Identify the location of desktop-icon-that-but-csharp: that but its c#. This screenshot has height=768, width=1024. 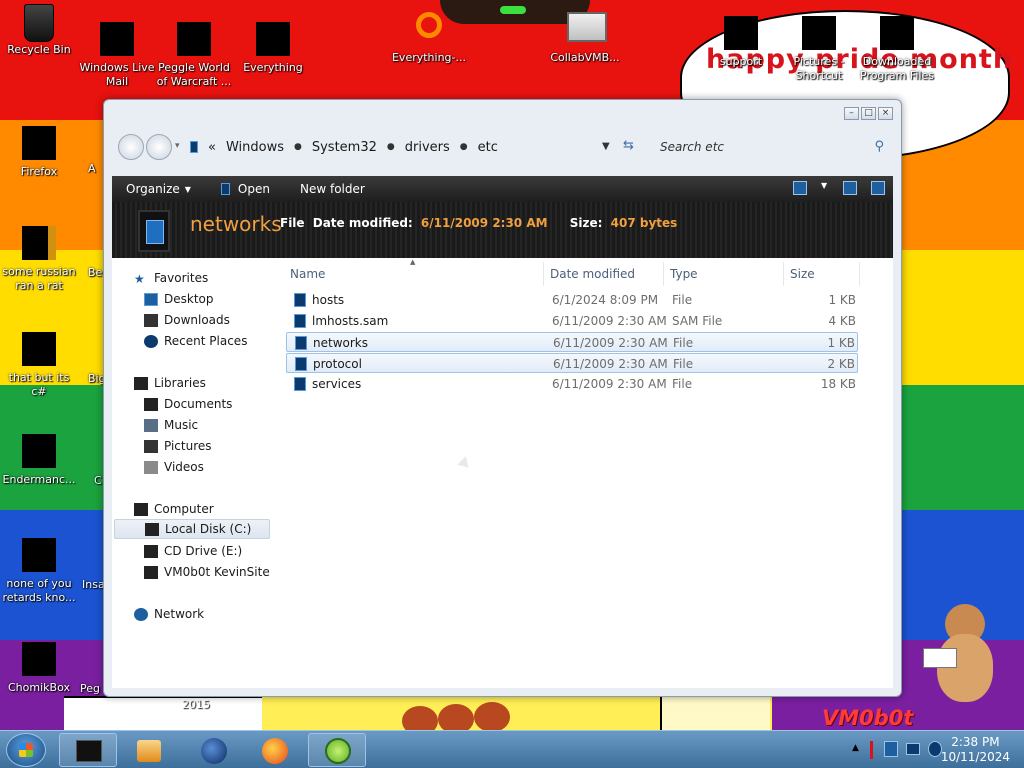
(39, 363).